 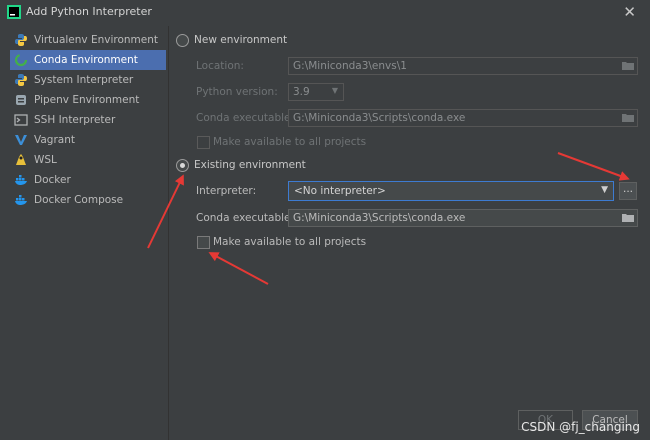 What do you see at coordinates (226, 191) in the screenshot?
I see `interpreter-label: Interpreter:` at bounding box center [226, 191].